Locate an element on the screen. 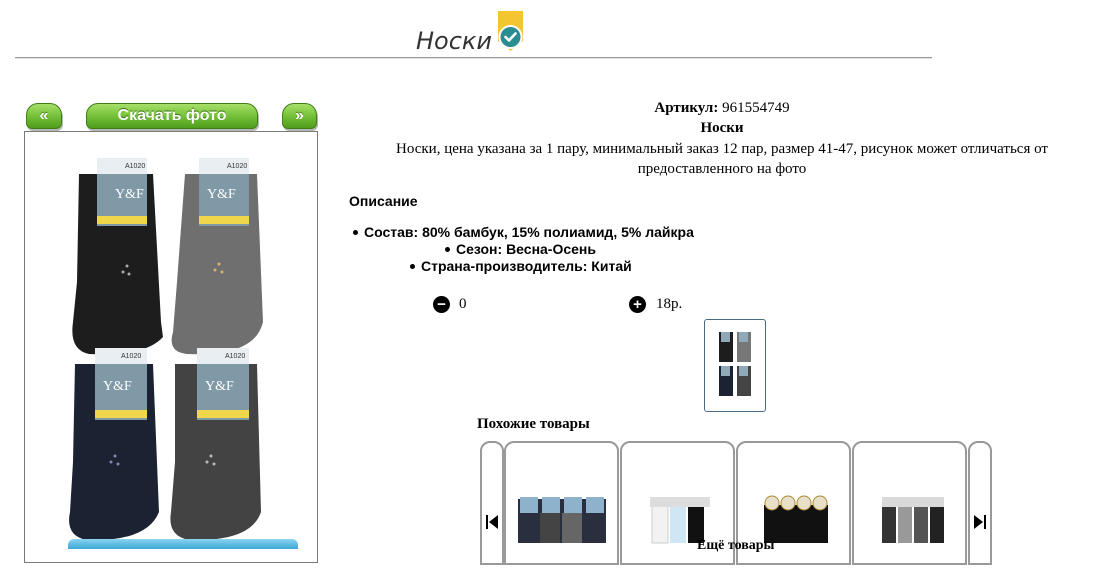 This screenshot has width=1108, height=568. description-title: Описание is located at coordinates (383, 201).